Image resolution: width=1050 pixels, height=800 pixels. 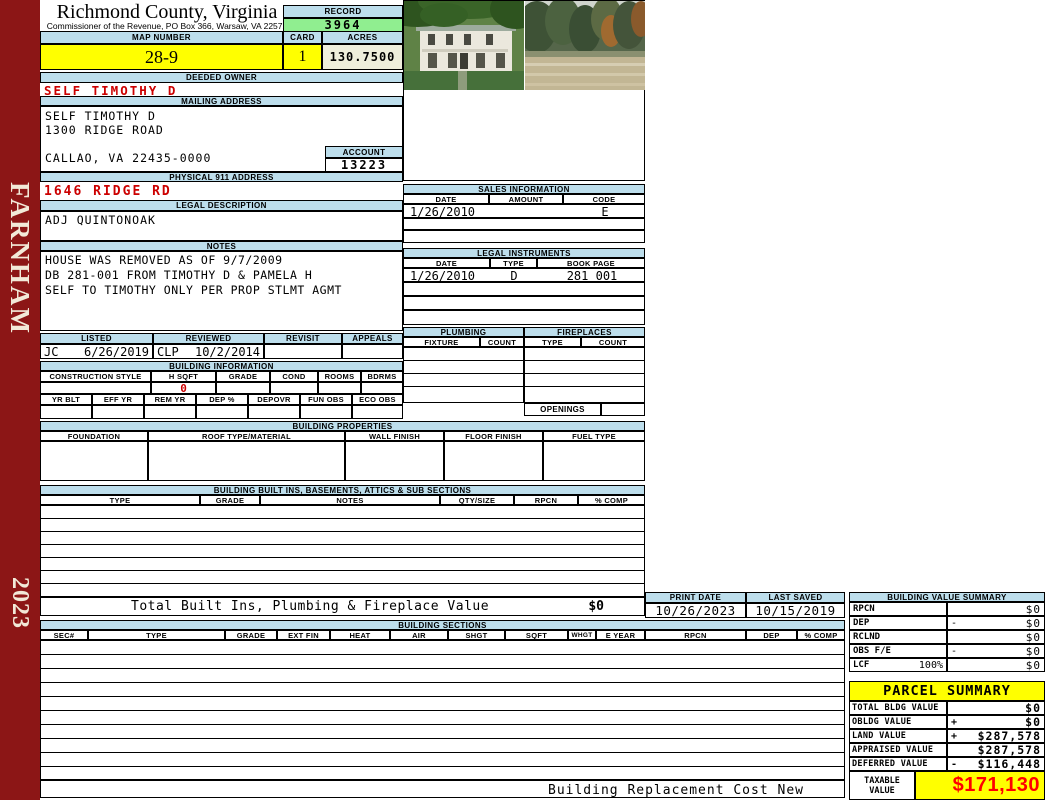 What do you see at coordinates (584, 332) in the screenshot?
I see `fireplaces-title: FIREPLACES` at bounding box center [584, 332].